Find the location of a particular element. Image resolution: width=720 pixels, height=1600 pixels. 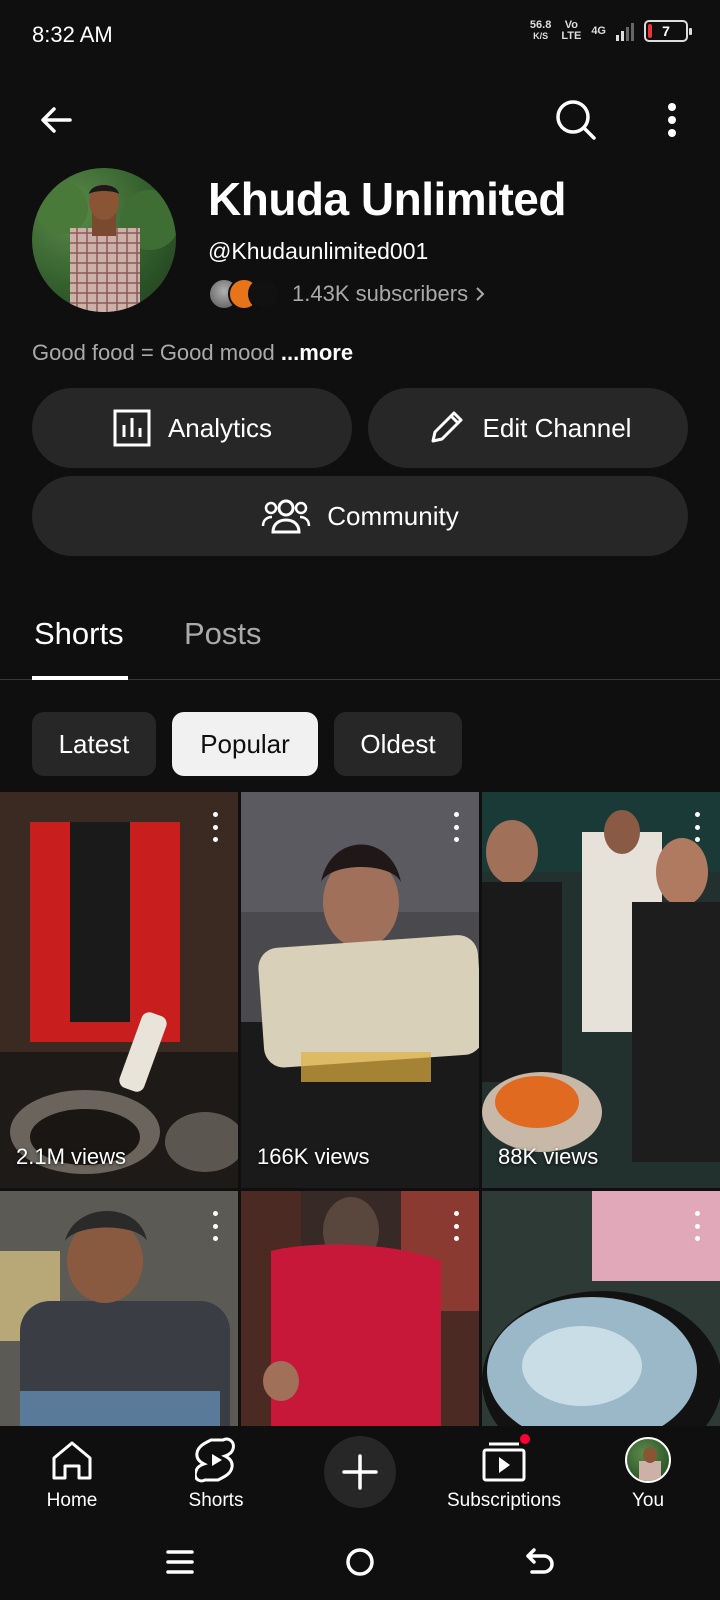

nav-shorts: Shorts is located at coordinates (216, 1473).